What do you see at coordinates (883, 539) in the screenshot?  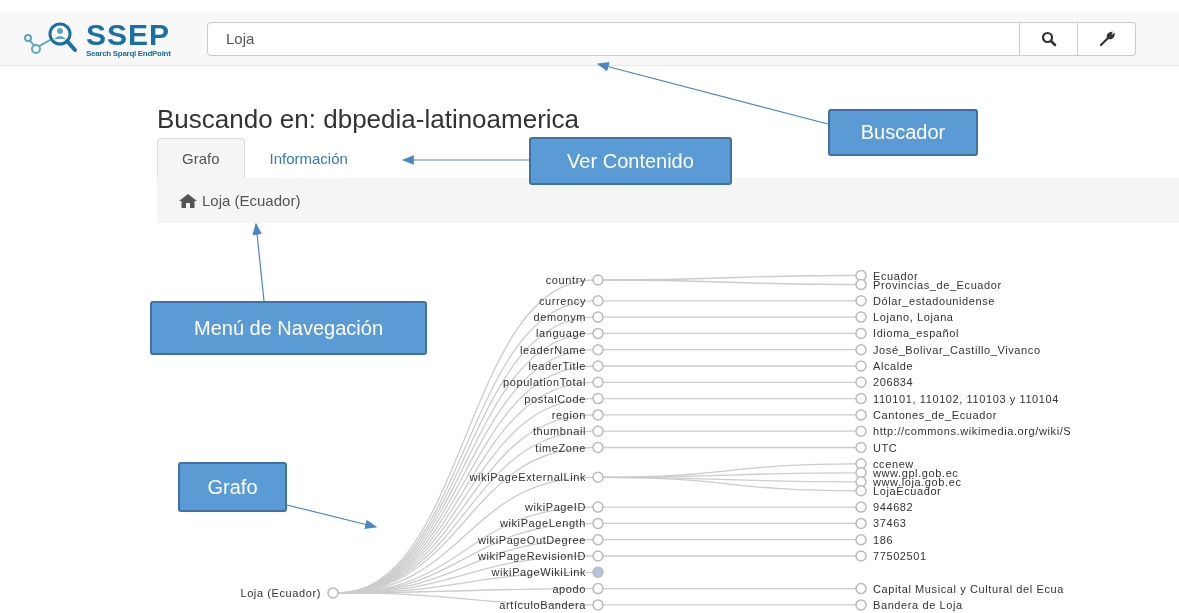 I see `value-label: 186` at bounding box center [883, 539].